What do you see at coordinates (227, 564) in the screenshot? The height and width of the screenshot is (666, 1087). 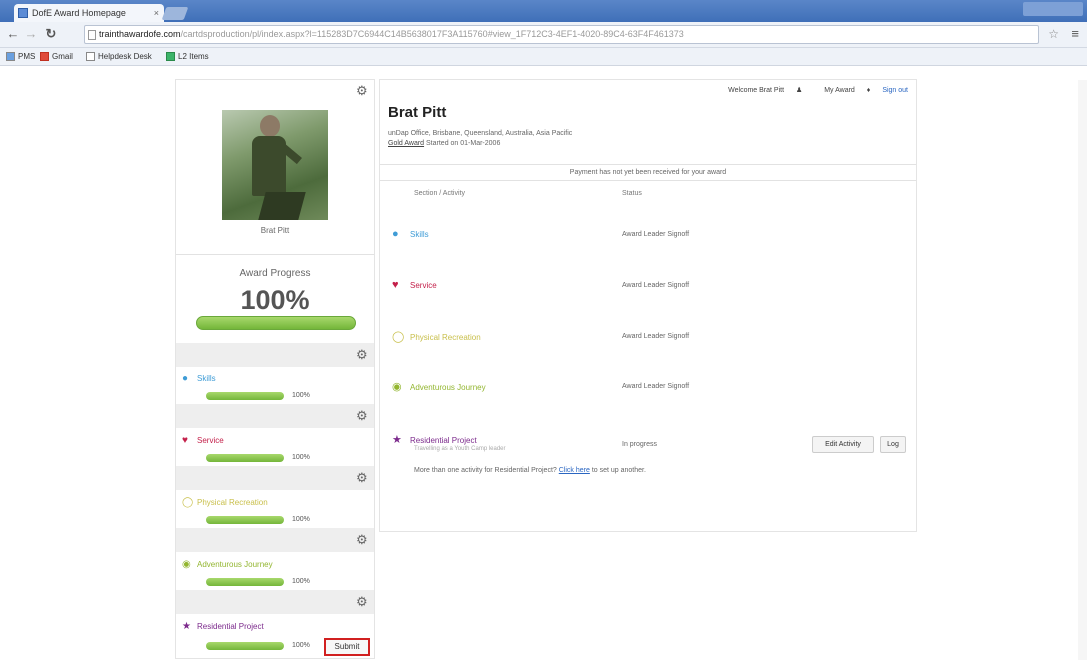 I see `sidebar-section-adventurous-journey: ◉ Adventurous Journey` at bounding box center [227, 564].